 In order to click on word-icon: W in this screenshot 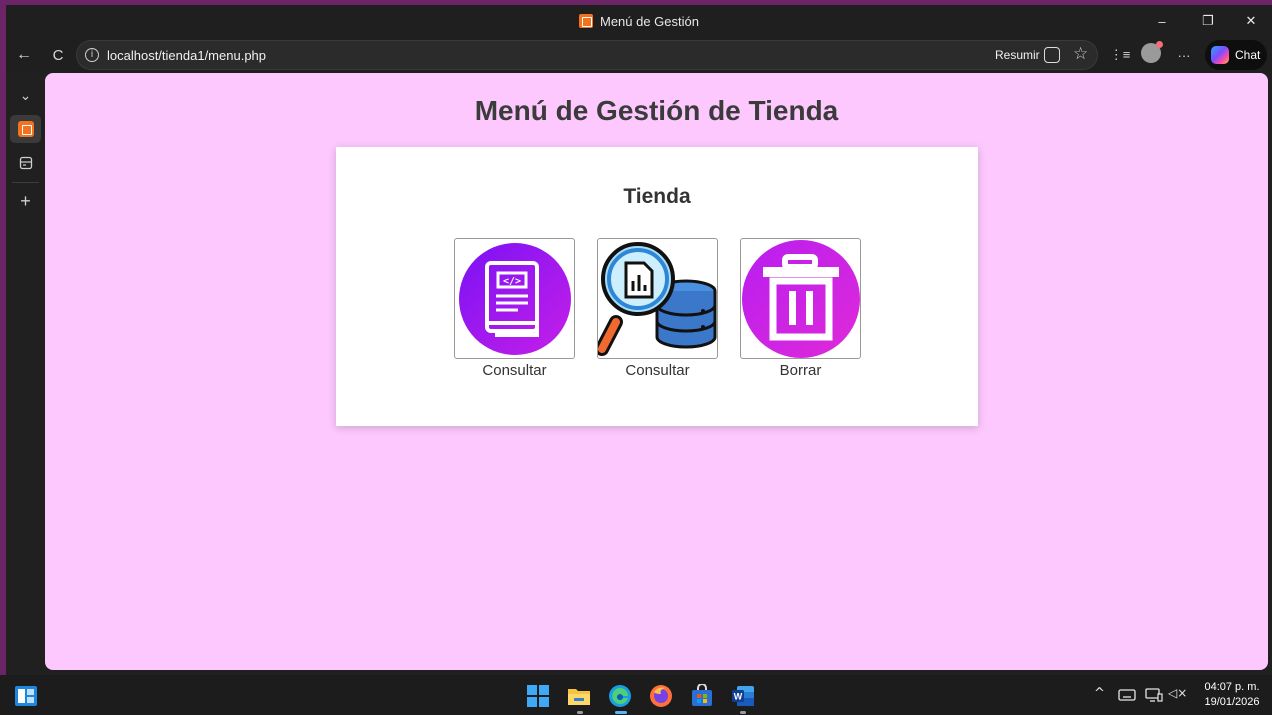, I will do `click(743, 696)`.